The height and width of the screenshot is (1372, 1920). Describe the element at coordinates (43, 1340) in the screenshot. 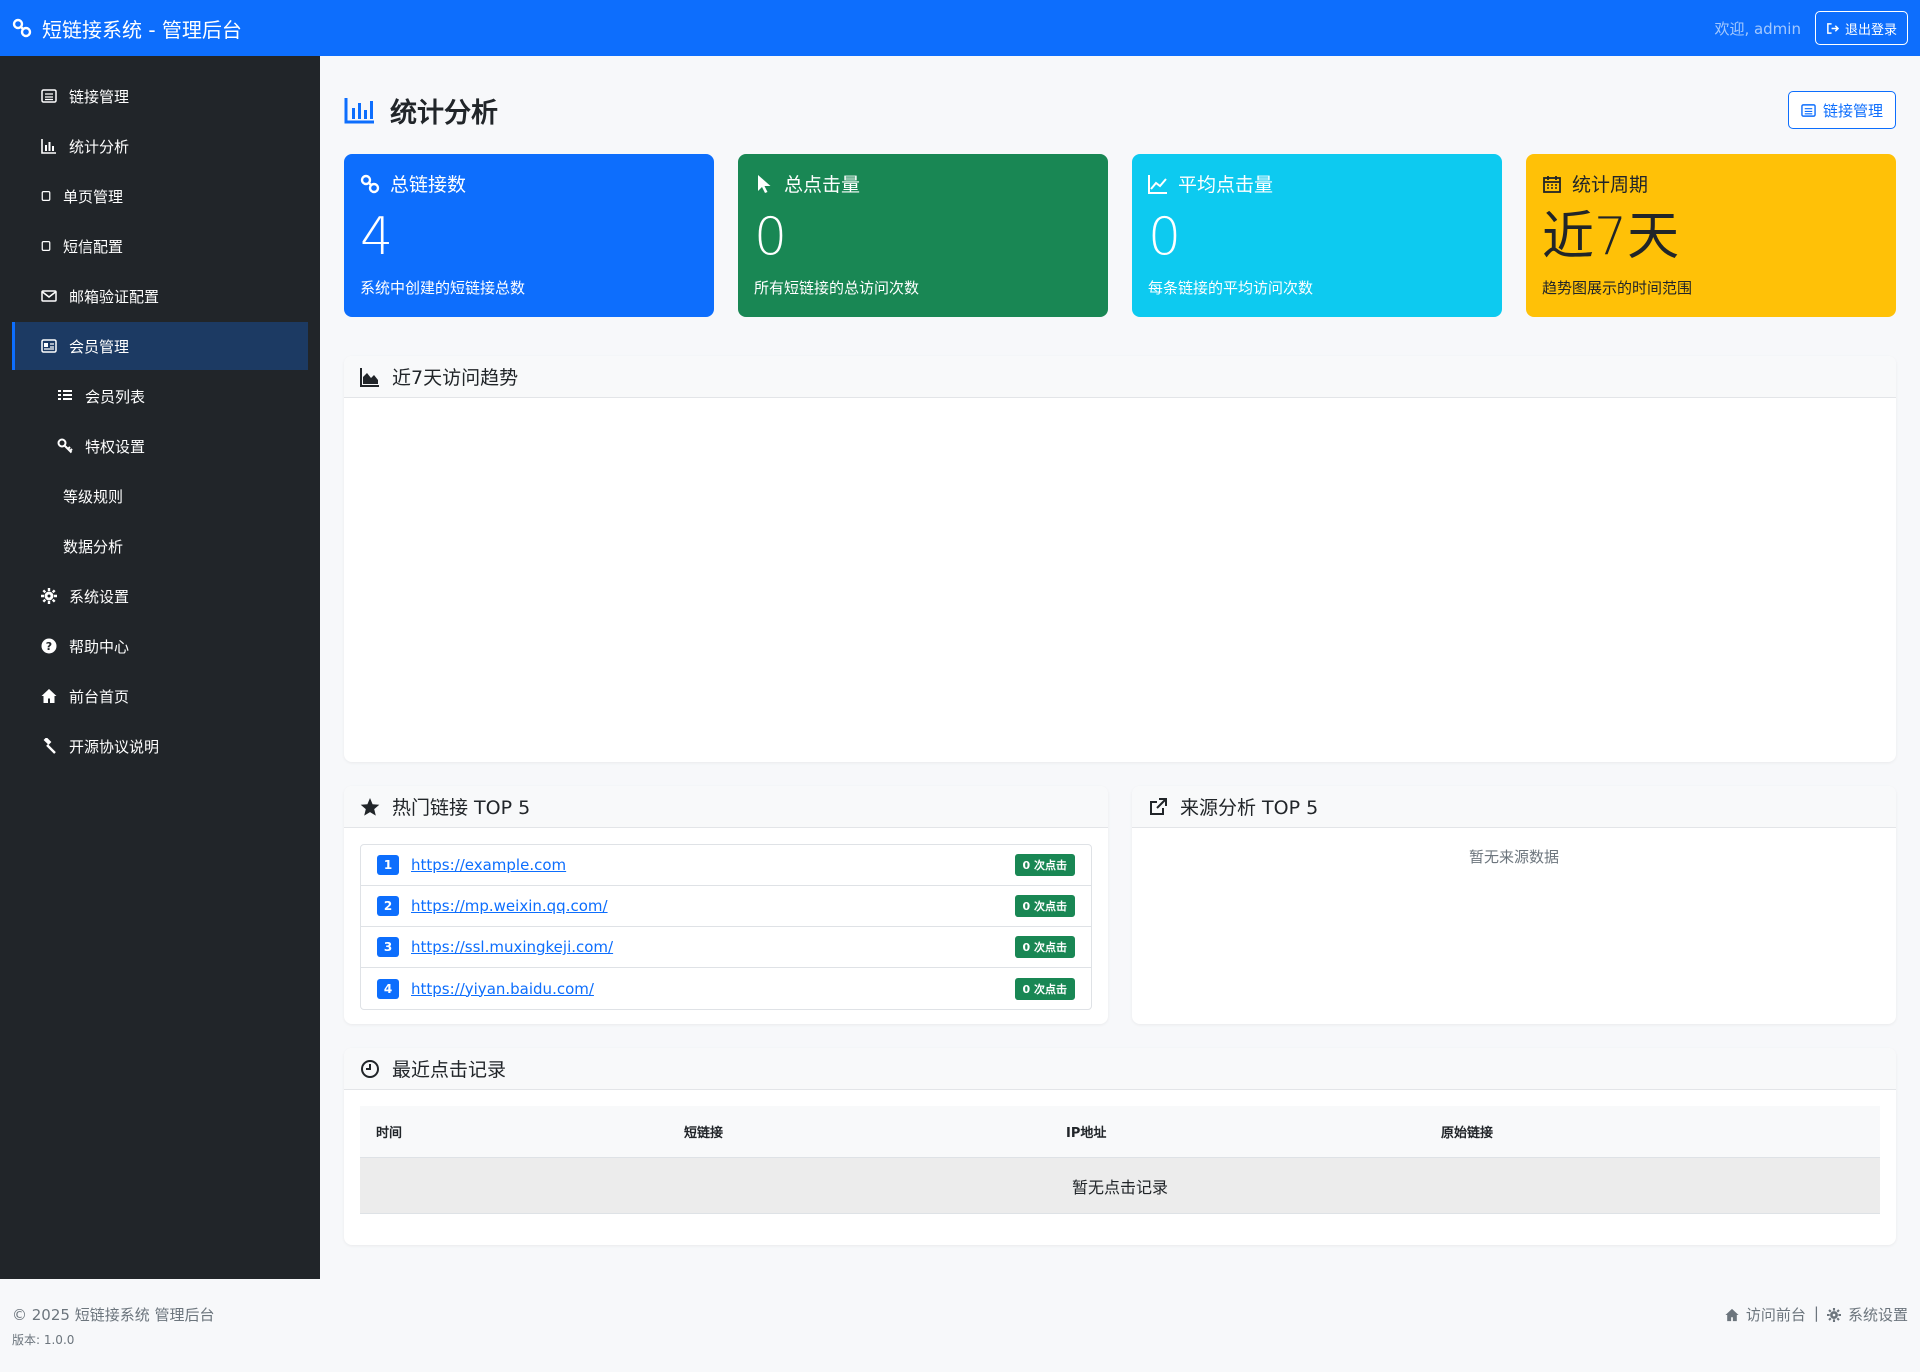

I see `version-text: 版本: 1.0.0` at that location.